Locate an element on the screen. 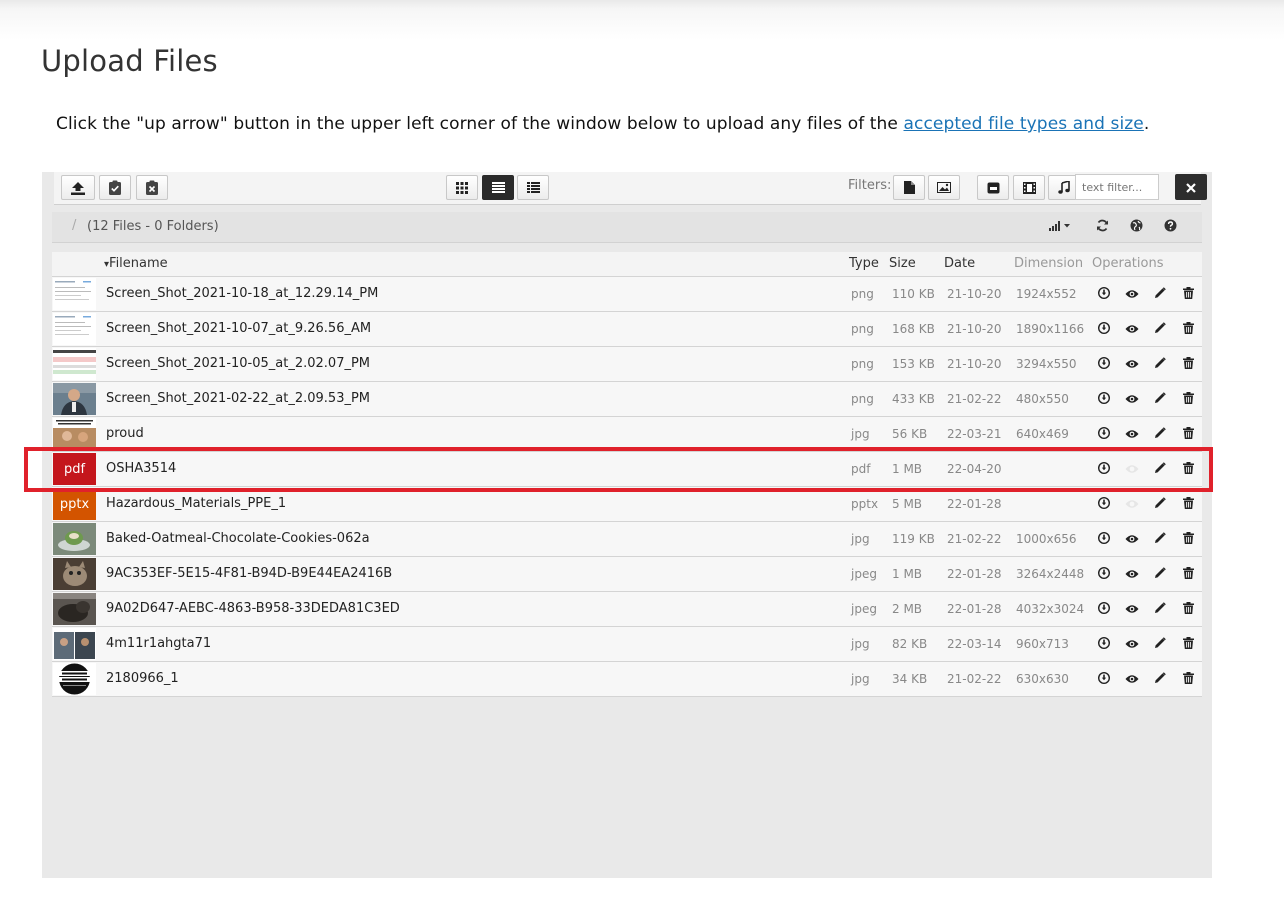 This screenshot has height=921, width=1284. size-column-header: Size is located at coordinates (902, 263).